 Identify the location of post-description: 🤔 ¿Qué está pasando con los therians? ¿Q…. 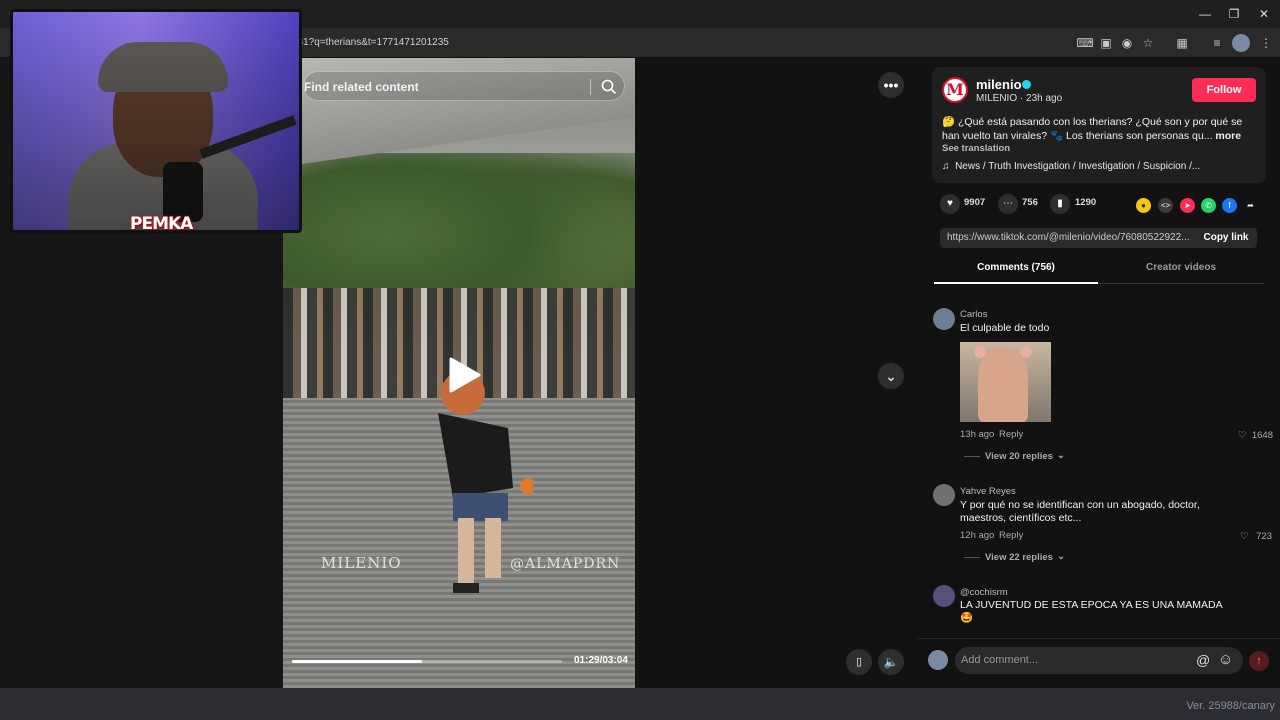
(1099, 129).